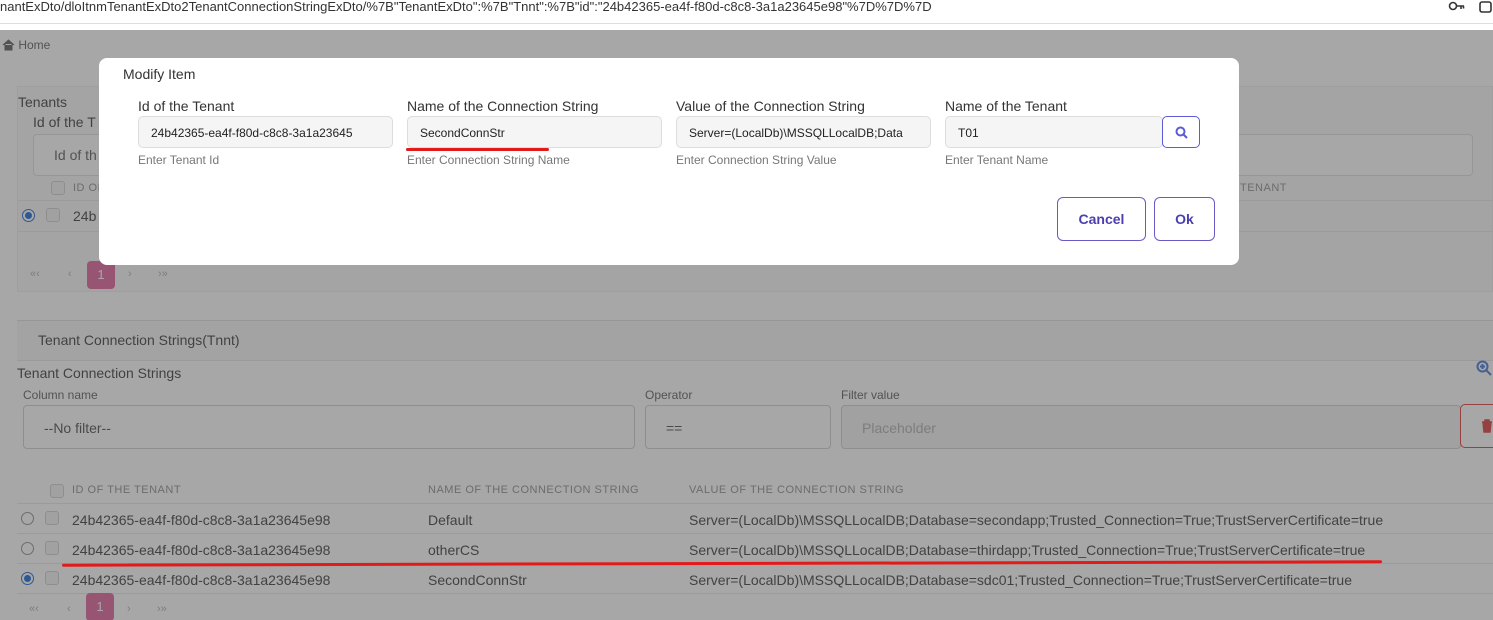 The height and width of the screenshot is (620, 1493). I want to click on search-icon, so click(1181, 132).